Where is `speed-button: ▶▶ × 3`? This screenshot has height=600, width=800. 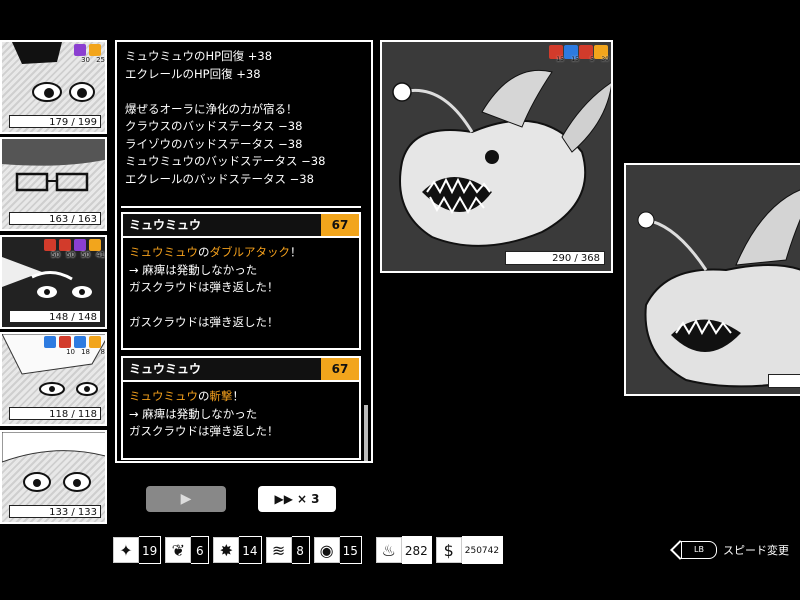 speed-button: ▶▶ × 3 is located at coordinates (297, 499).